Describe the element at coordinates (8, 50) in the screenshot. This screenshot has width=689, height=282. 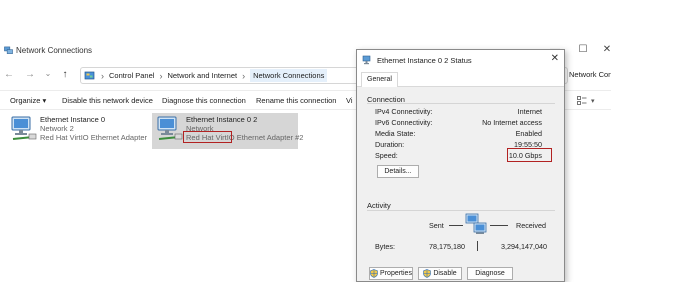
I see `network-connections-icon` at that location.